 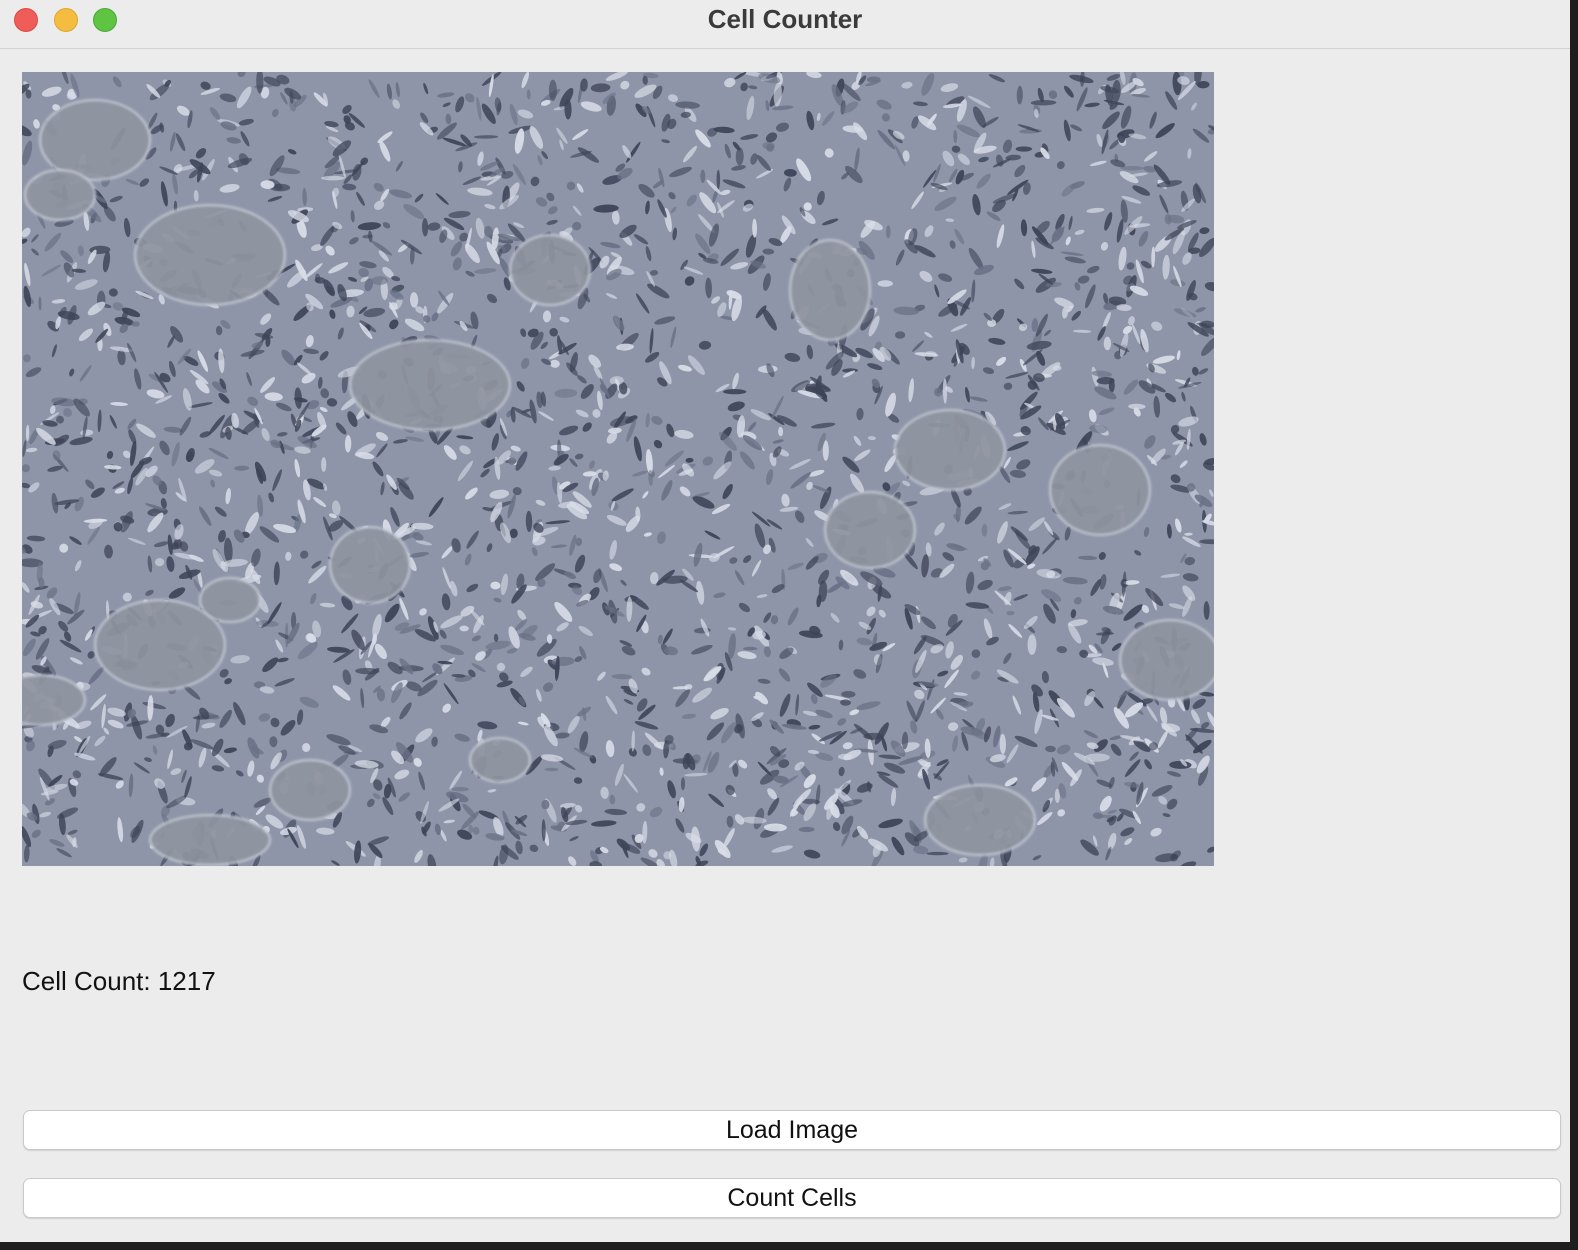 What do you see at coordinates (792, 1130) in the screenshot?
I see `load-image-button: Load Image` at bounding box center [792, 1130].